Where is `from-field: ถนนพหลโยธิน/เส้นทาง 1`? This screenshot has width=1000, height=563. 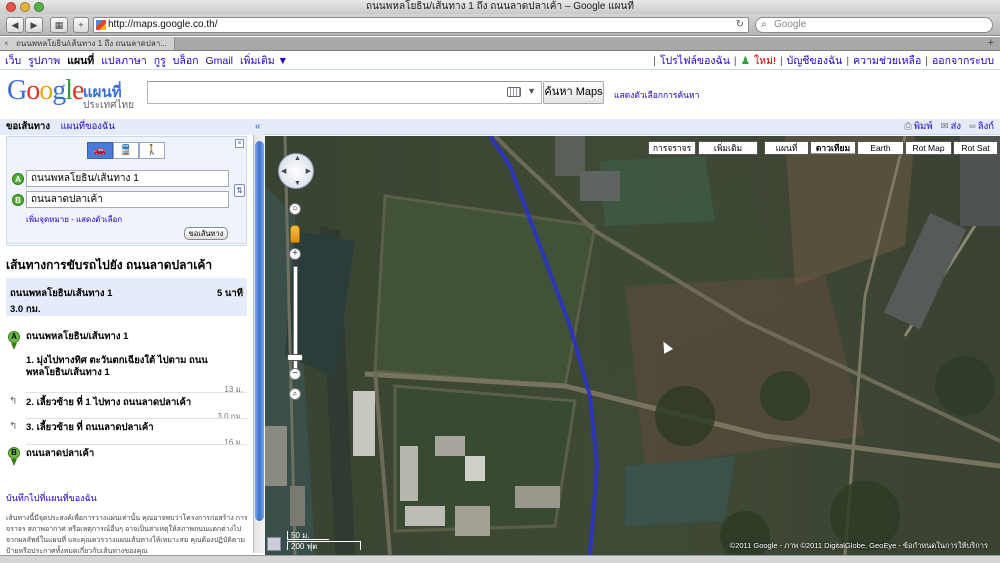
from-field: ถนนพหลโยธิน/เส้นทาง 1 is located at coordinates (127, 178).